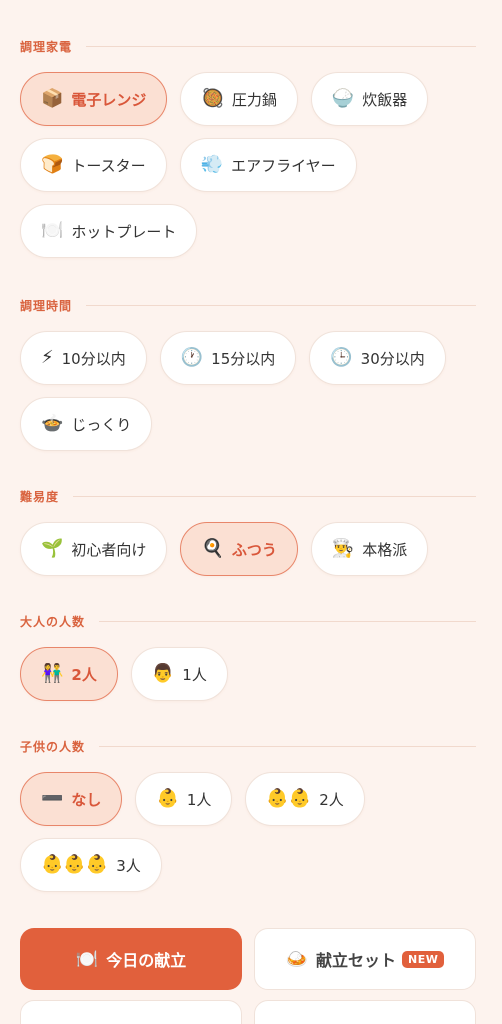 This screenshot has height=1024, width=502. I want to click on clock-icon: 🕒, so click(341, 357).